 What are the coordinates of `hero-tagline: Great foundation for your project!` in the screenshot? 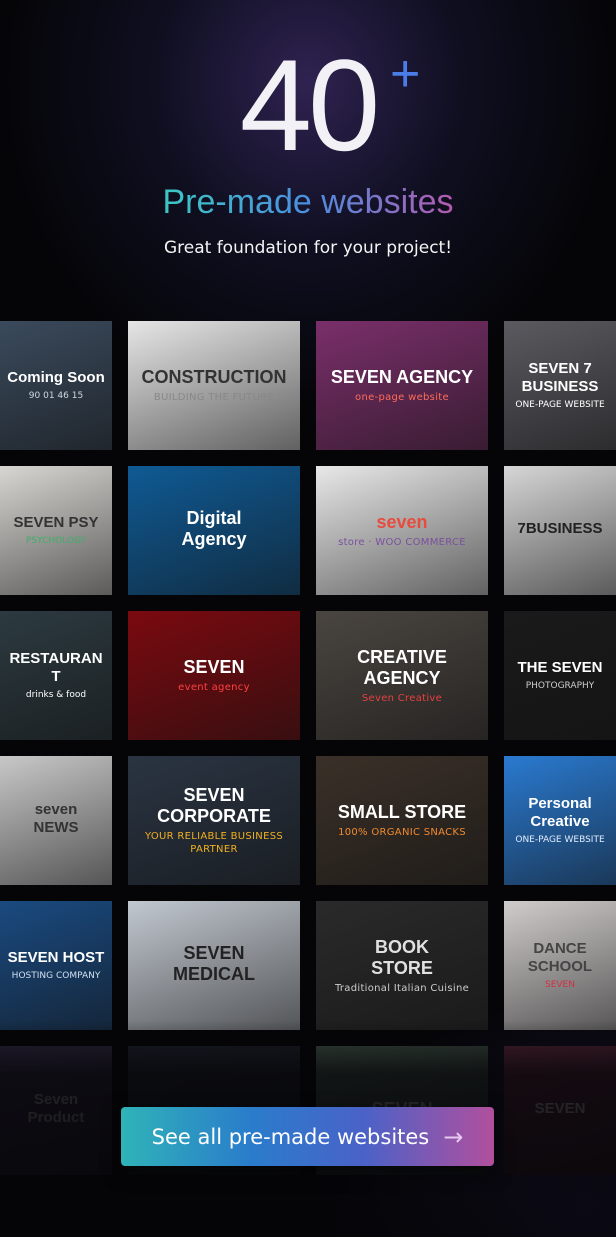 It's located at (308, 248).